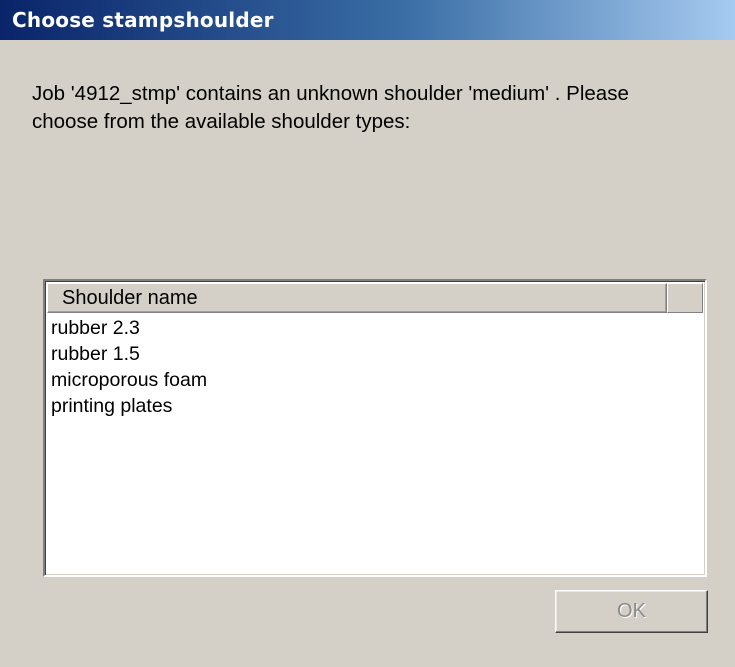 The height and width of the screenshot is (667, 735). I want to click on list-item: microporous foam, so click(375, 380).